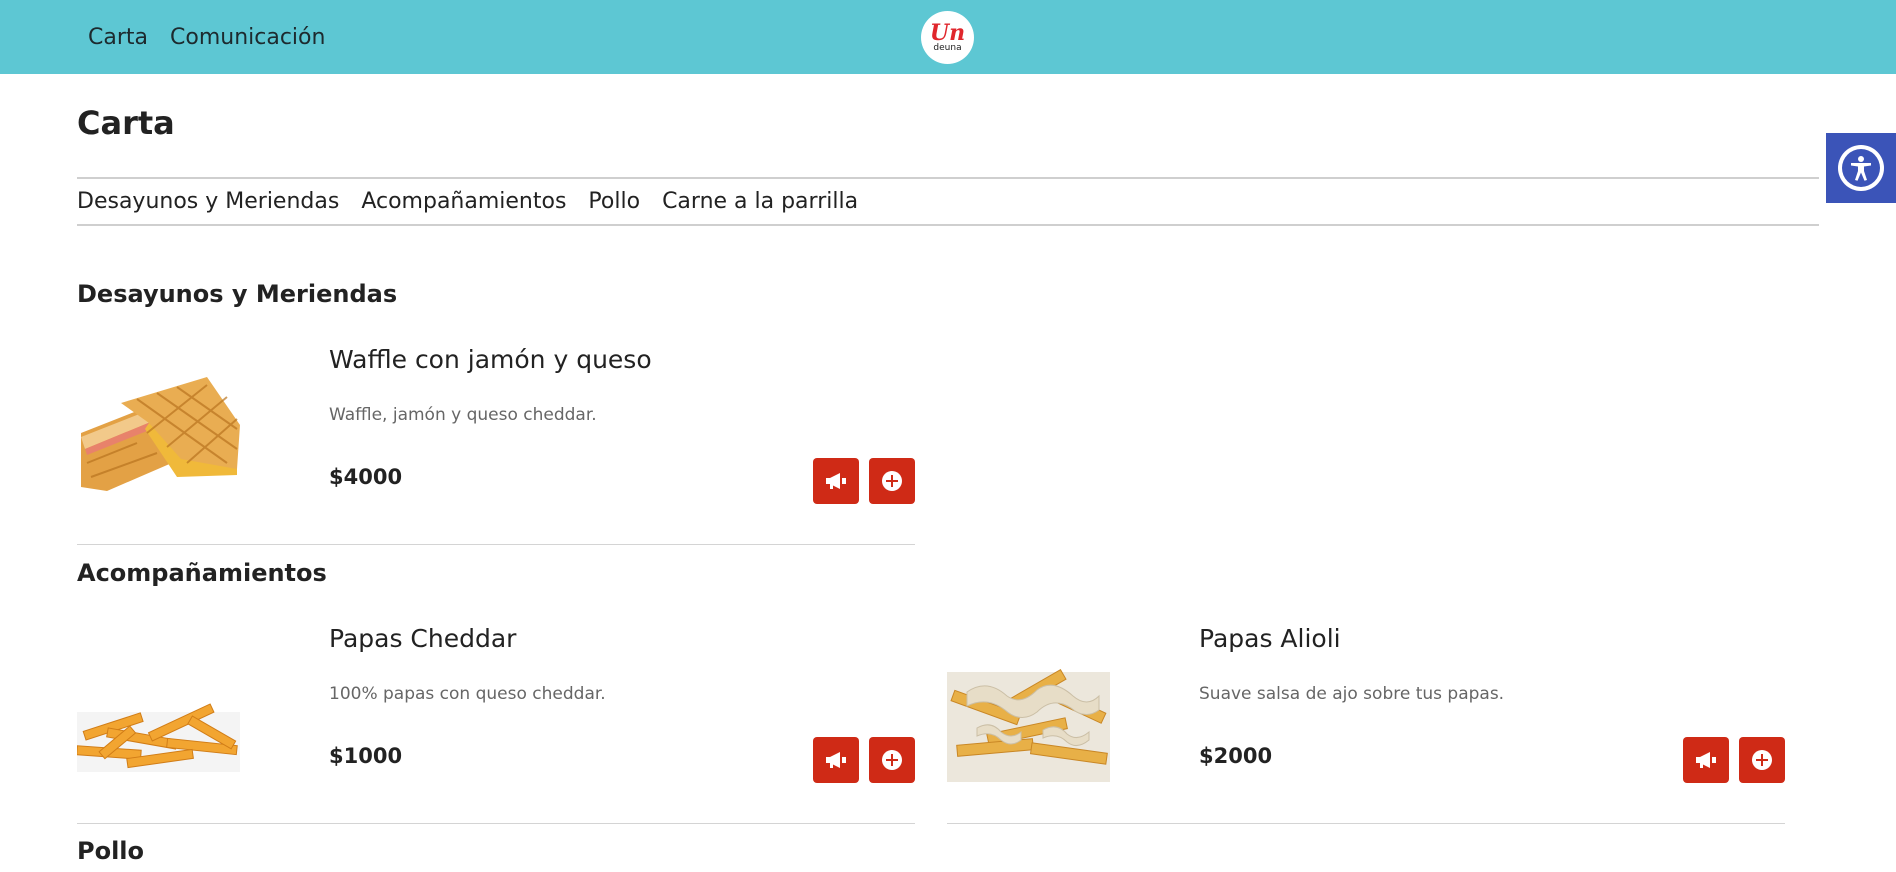 Image resolution: width=1896 pixels, height=872 pixels. Describe the element at coordinates (947, 47) in the screenshot. I see `logo-word: deuna` at that location.